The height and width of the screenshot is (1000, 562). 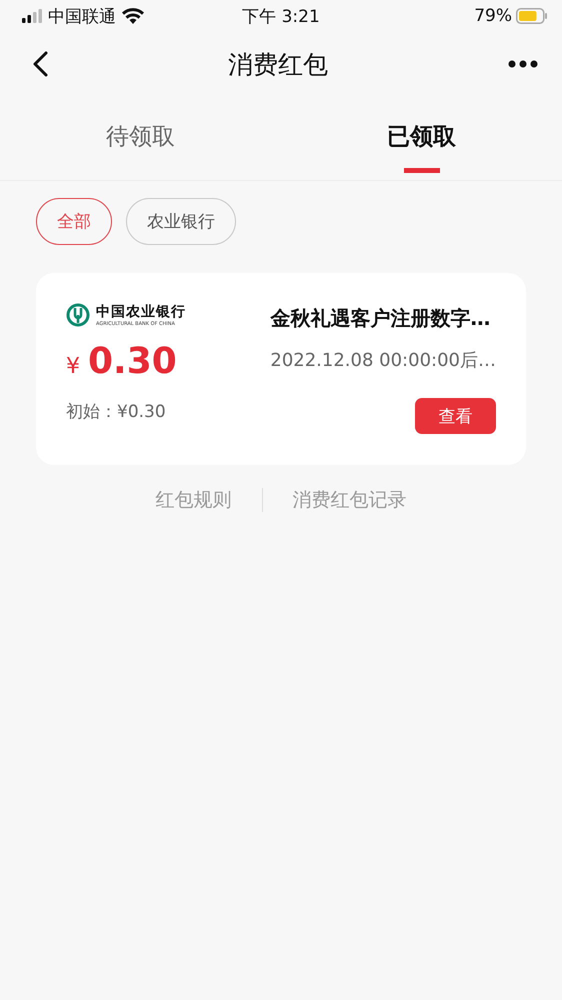 What do you see at coordinates (132, 361) in the screenshot?
I see `coupon-amount: 0.30` at bounding box center [132, 361].